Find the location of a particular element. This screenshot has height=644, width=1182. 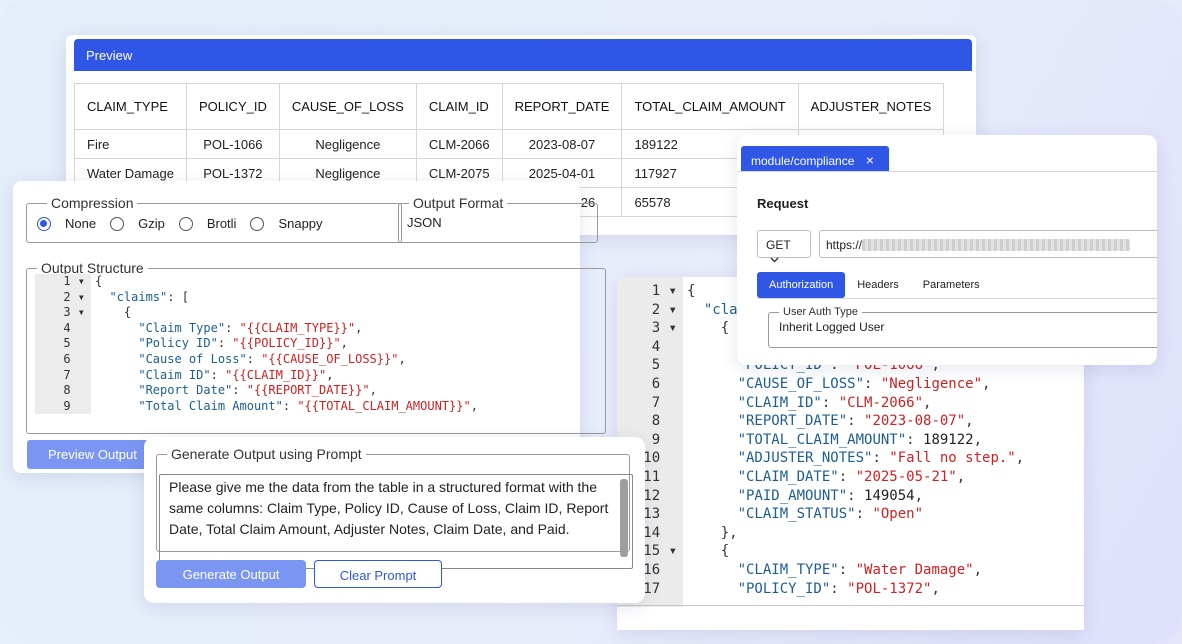

url-input: https:// is located at coordinates (988, 244).